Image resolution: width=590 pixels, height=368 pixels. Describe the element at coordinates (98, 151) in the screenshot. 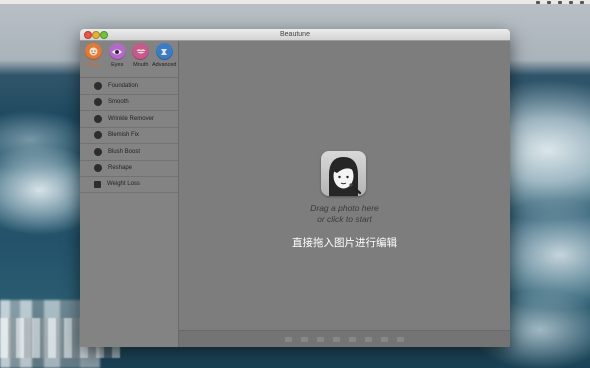

I see `blush-boost-icon` at that location.